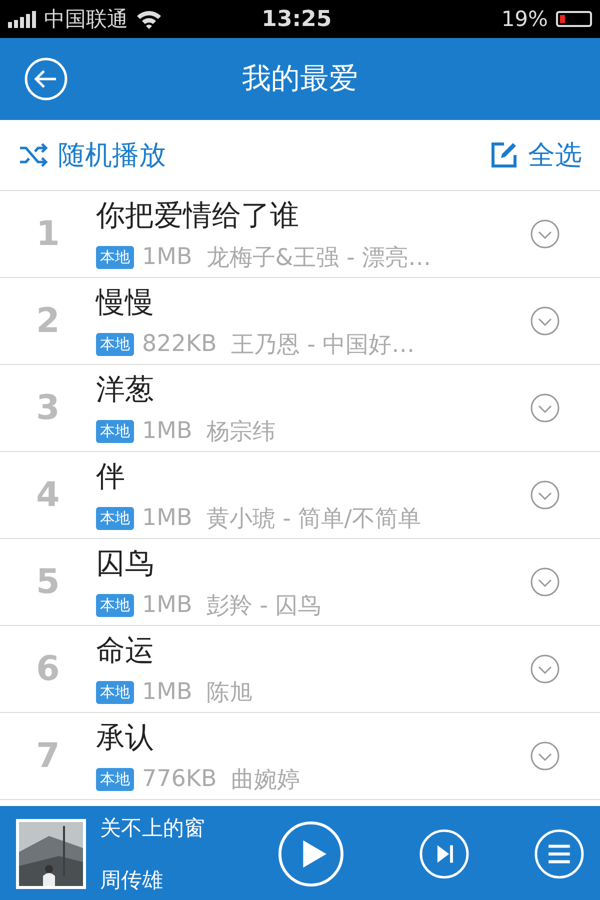 The width and height of the screenshot is (600, 900). What do you see at coordinates (149, 19) in the screenshot?
I see `wifi-icon` at bounding box center [149, 19].